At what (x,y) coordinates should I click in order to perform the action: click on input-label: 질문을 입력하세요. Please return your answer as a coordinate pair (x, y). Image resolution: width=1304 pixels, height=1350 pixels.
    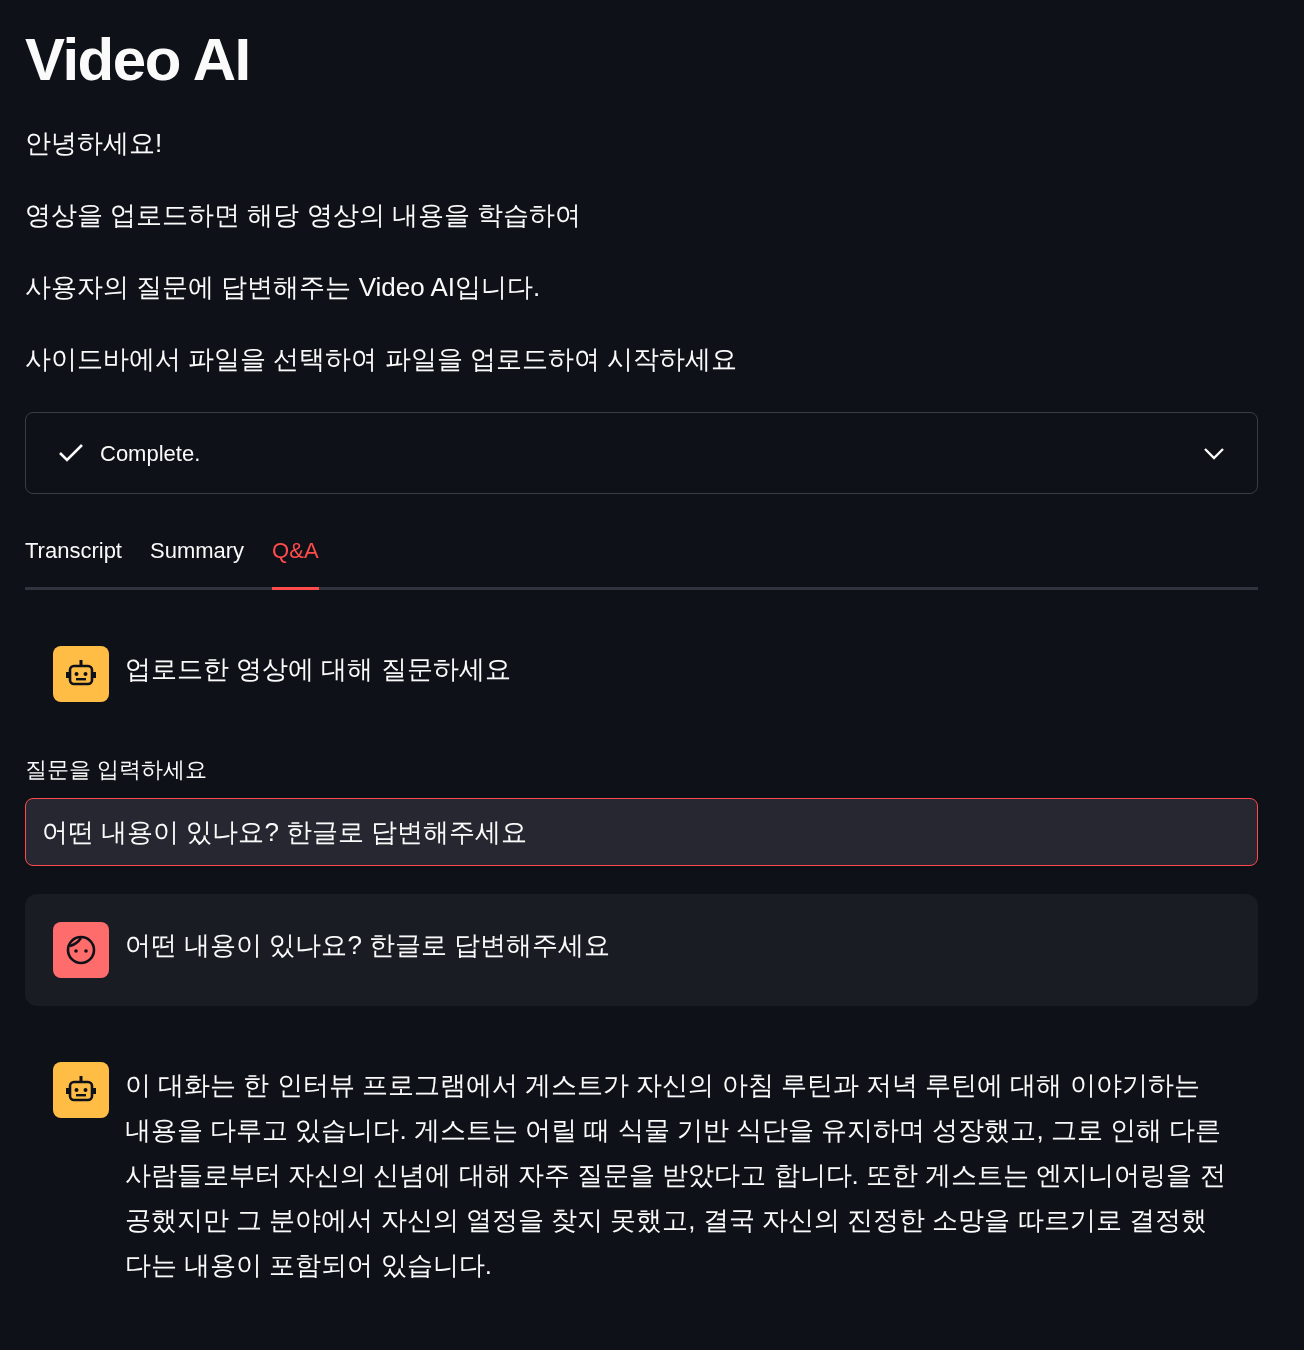
    Looking at the image, I should click on (117, 770).